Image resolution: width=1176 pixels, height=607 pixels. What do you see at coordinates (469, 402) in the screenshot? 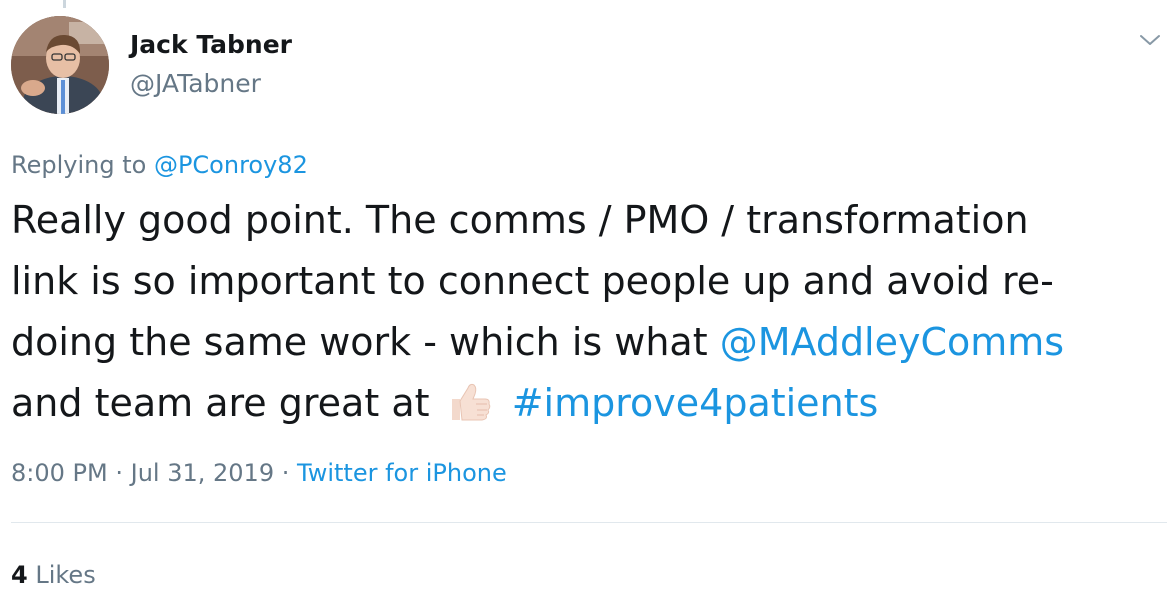
I see `thumbs-up-icon` at bounding box center [469, 402].